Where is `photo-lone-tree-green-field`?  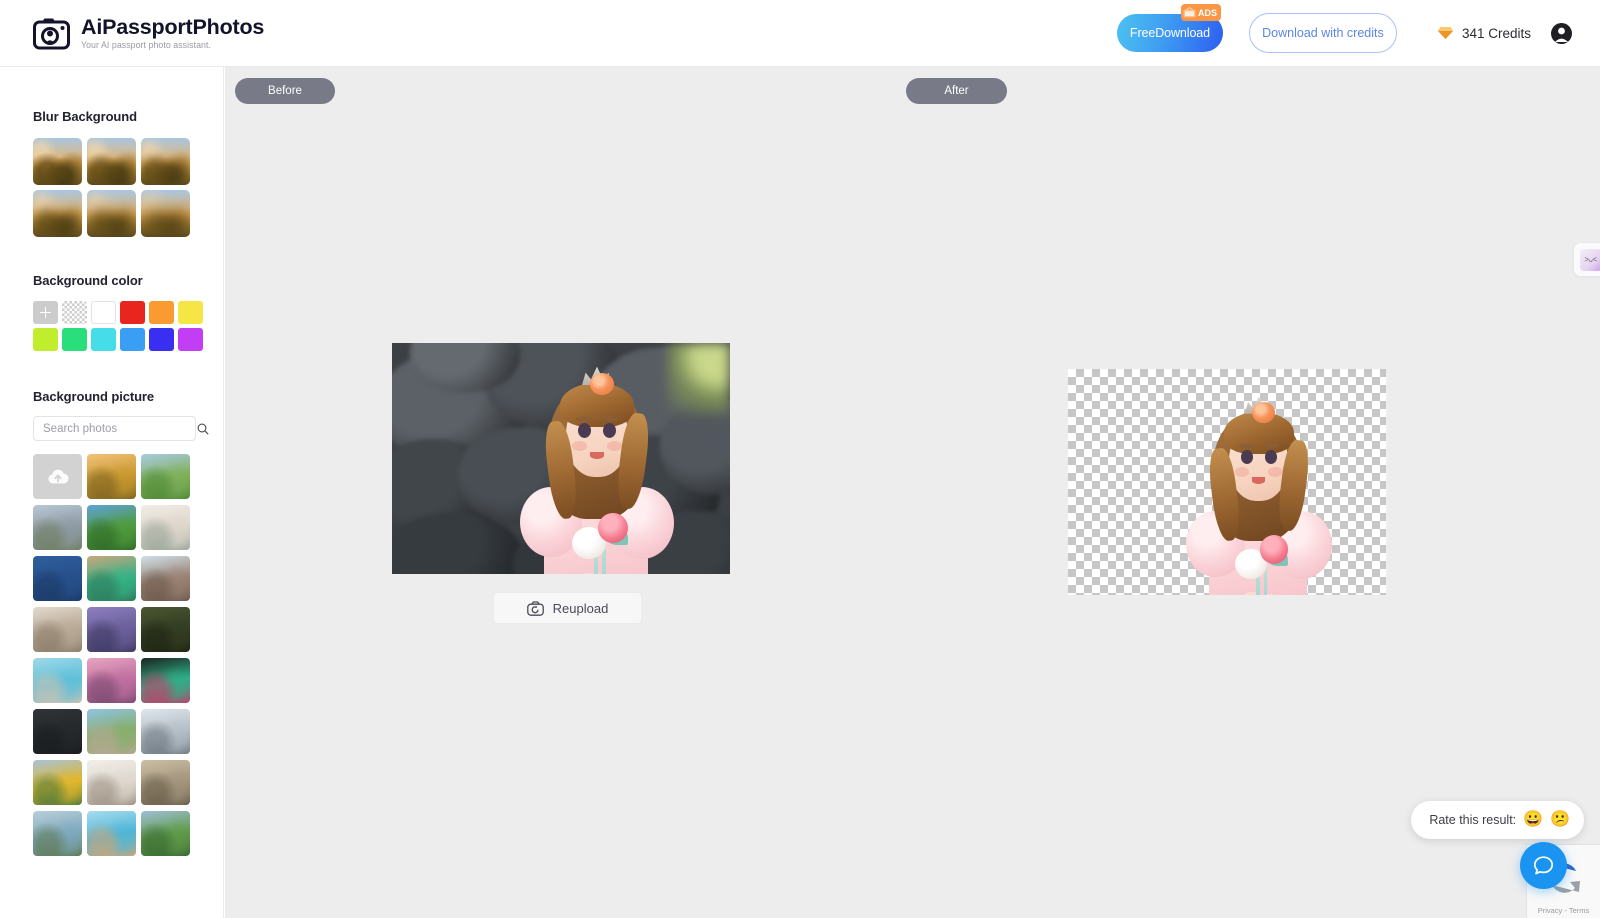 photo-lone-tree-green-field is located at coordinates (165, 476).